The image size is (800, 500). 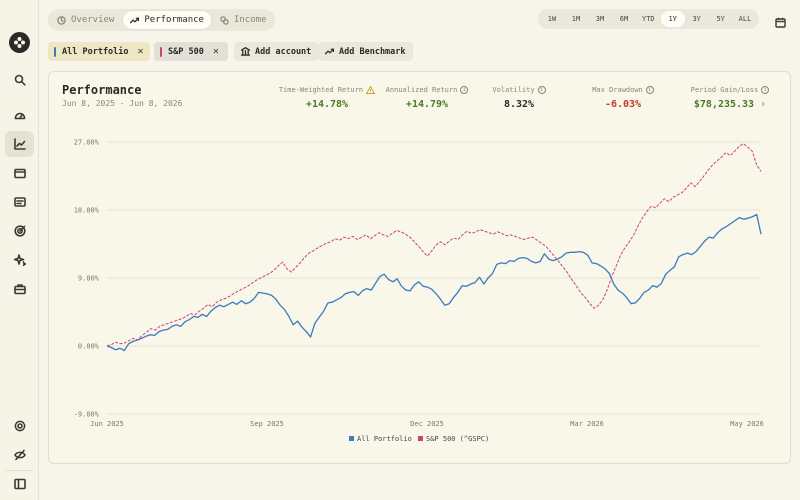 I want to click on coins-icon, so click(x=224, y=20).